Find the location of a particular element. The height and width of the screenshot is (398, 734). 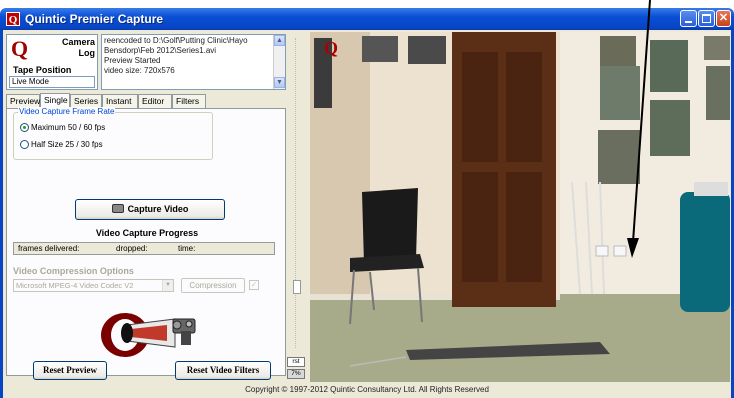

log-line: video size: 720x576 is located at coordinates (139, 70).